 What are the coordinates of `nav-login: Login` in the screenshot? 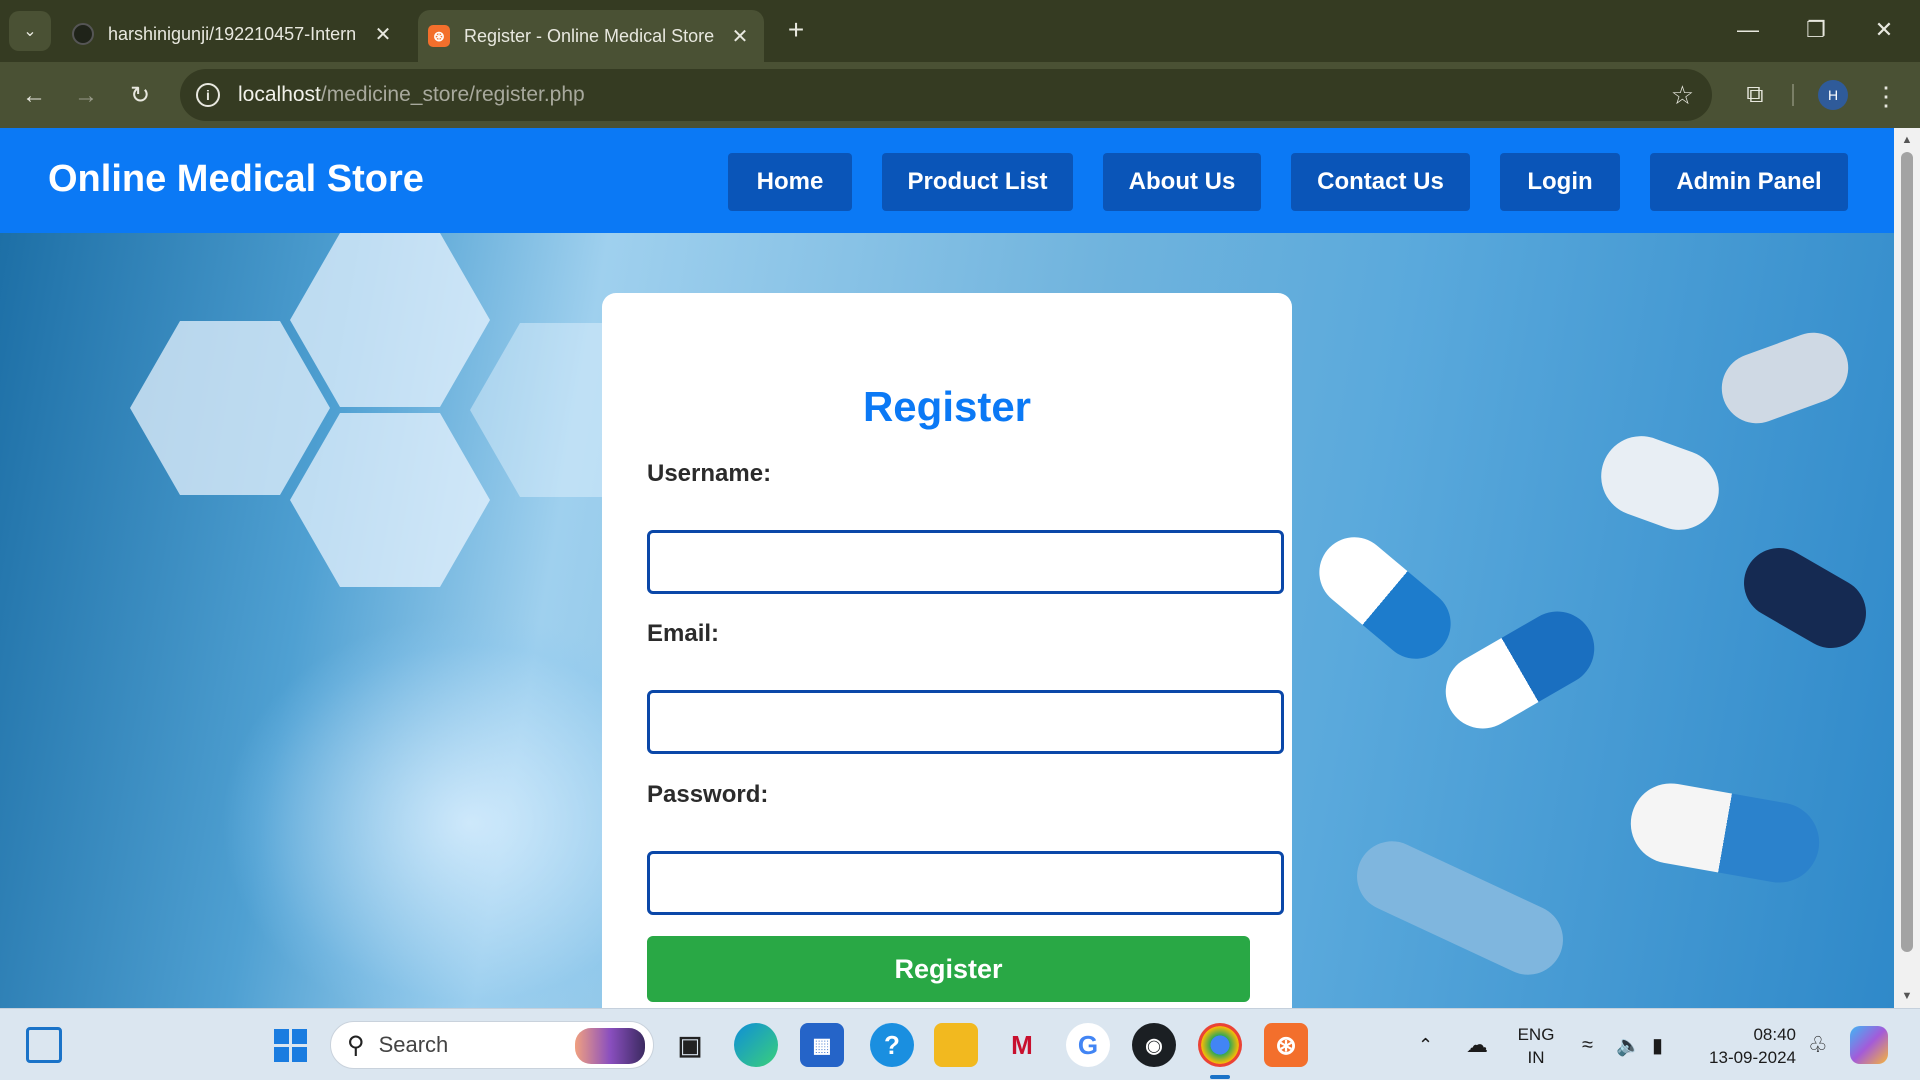 It's located at (1560, 182).